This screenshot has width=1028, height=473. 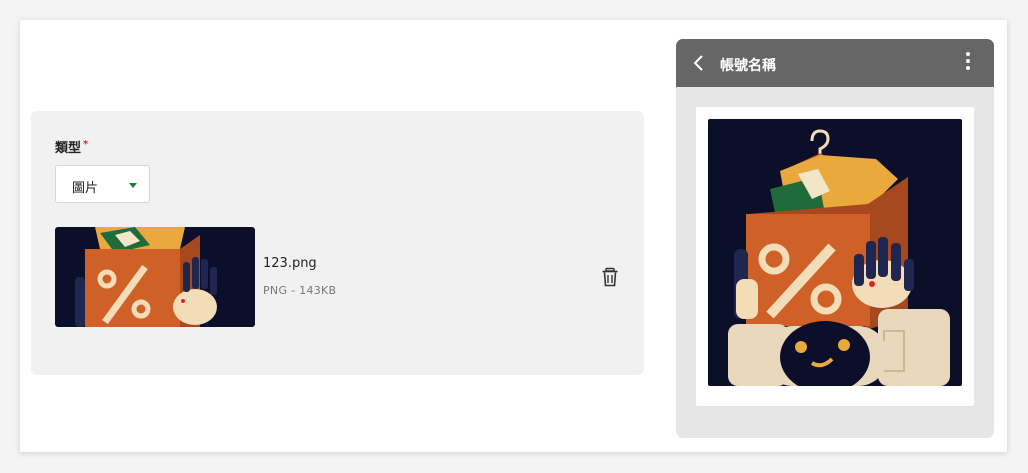 I want to click on account-name-title: 帳號名稱, so click(x=748, y=66).